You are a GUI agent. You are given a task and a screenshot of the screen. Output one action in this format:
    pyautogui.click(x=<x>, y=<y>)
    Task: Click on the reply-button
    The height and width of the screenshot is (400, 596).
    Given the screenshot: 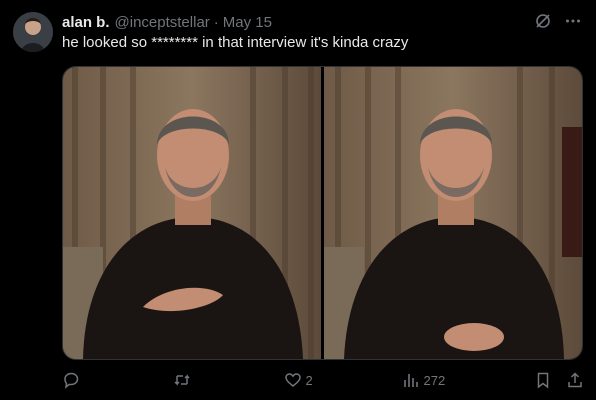 What is the action you would take?
    pyautogui.click(x=73, y=380)
    